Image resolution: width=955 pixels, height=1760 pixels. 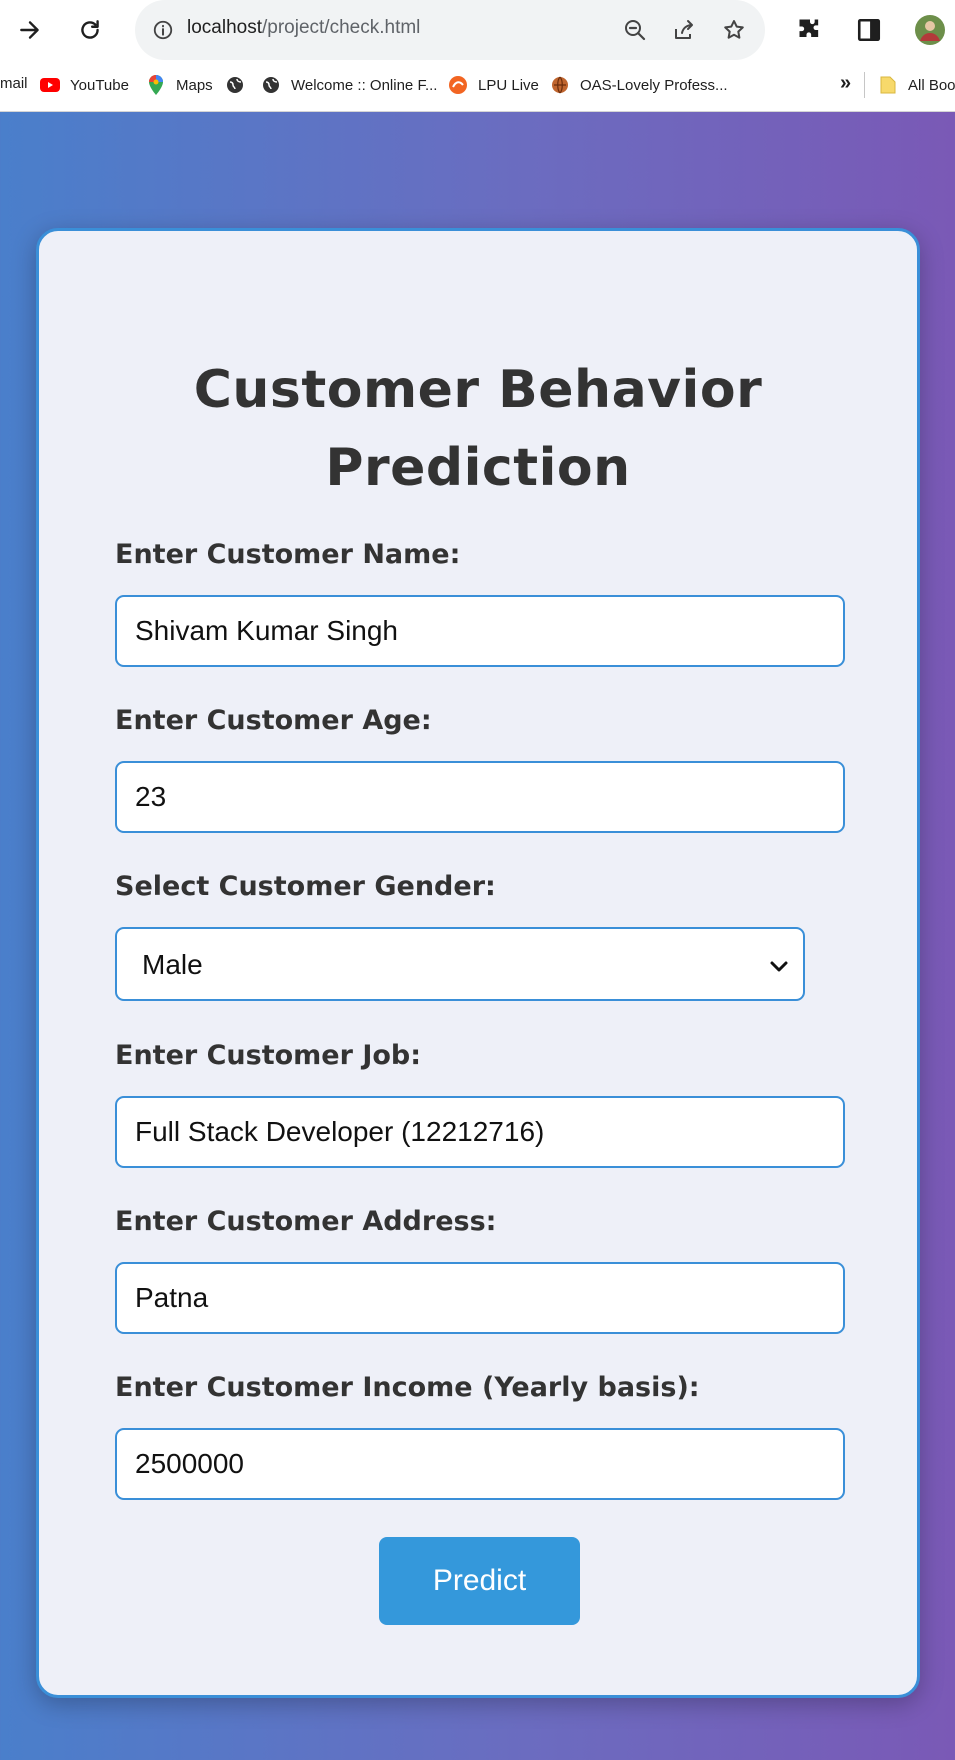 I want to click on job-label: Enter Customer Job:, so click(x=268, y=1055).